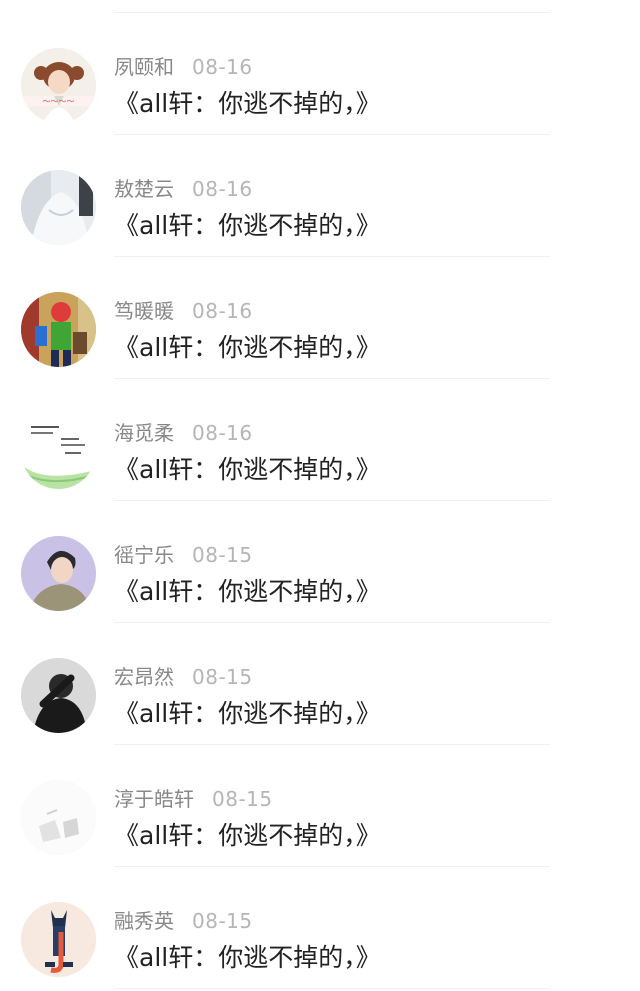  Describe the element at coordinates (320, 561) in the screenshot. I see `comment-item: 徭宁乐 08-15 《all轩：你逃不掉的，》` at that location.